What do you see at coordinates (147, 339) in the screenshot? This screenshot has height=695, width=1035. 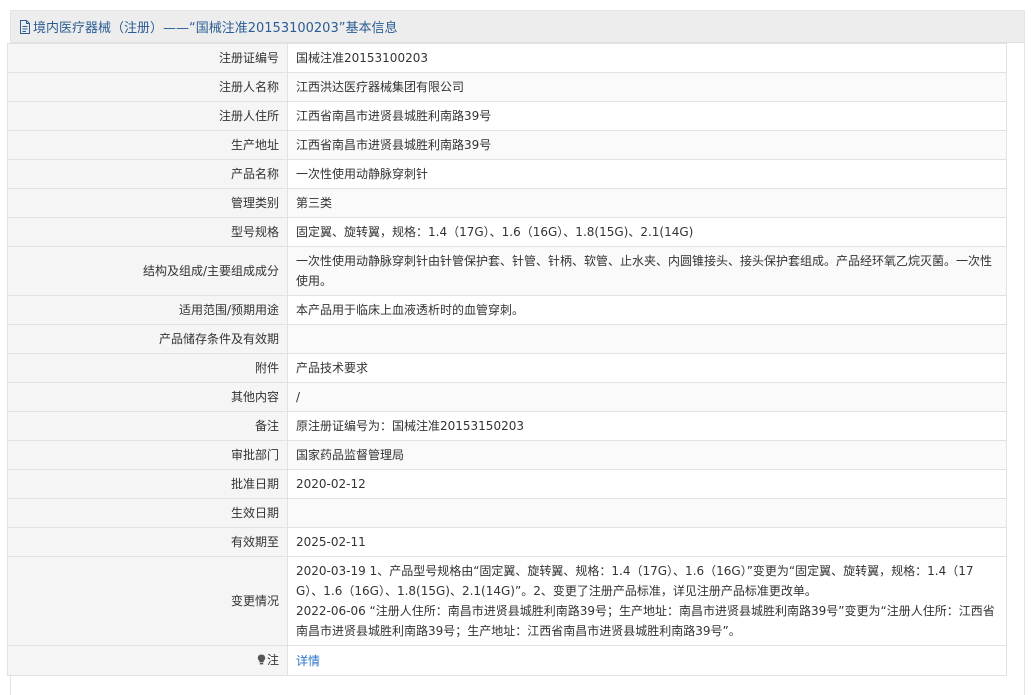 I see `field-label: 产品储存条件及有效期` at bounding box center [147, 339].